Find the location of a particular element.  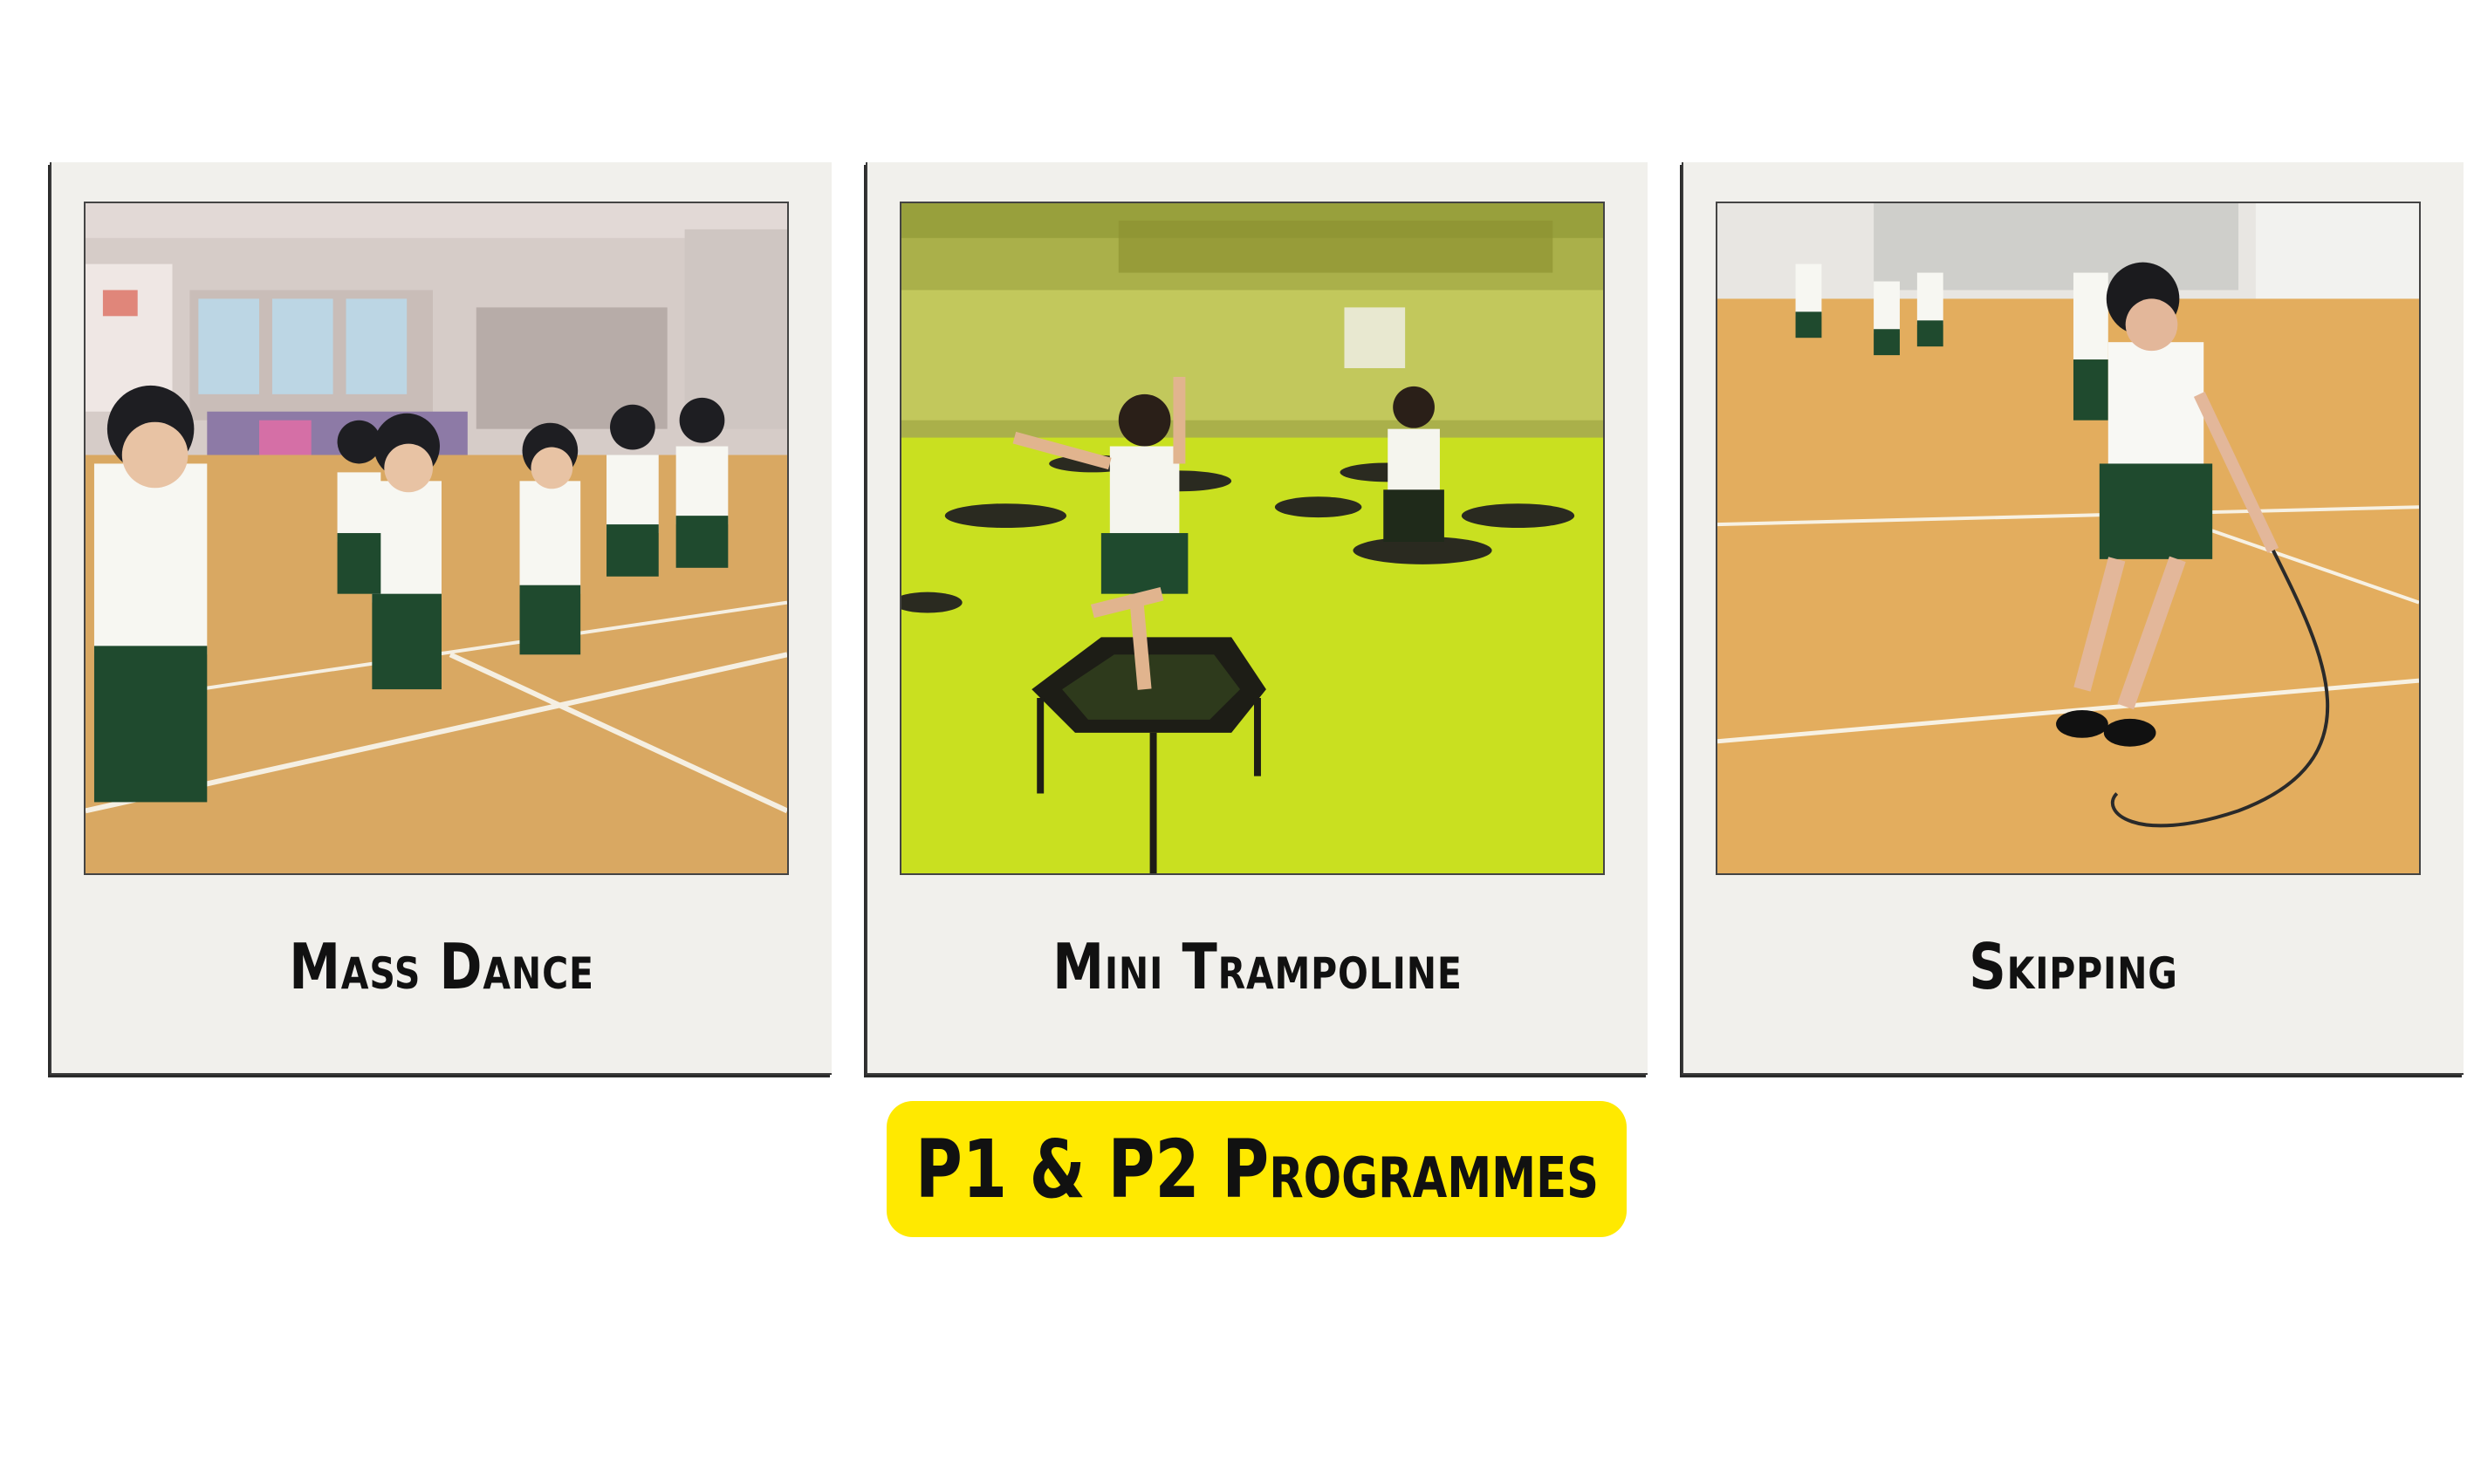

students-trampoline-image is located at coordinates (1252, 538).